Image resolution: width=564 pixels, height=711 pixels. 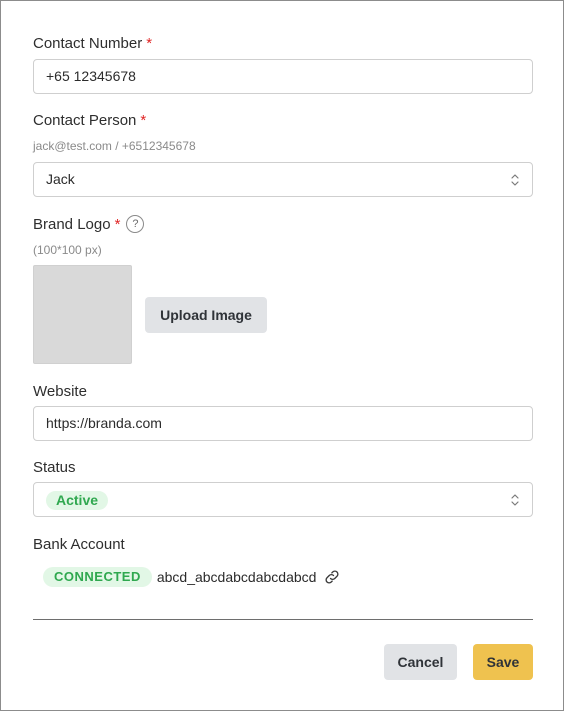 I want to click on upload-image-button: Upload Image, so click(x=206, y=315).